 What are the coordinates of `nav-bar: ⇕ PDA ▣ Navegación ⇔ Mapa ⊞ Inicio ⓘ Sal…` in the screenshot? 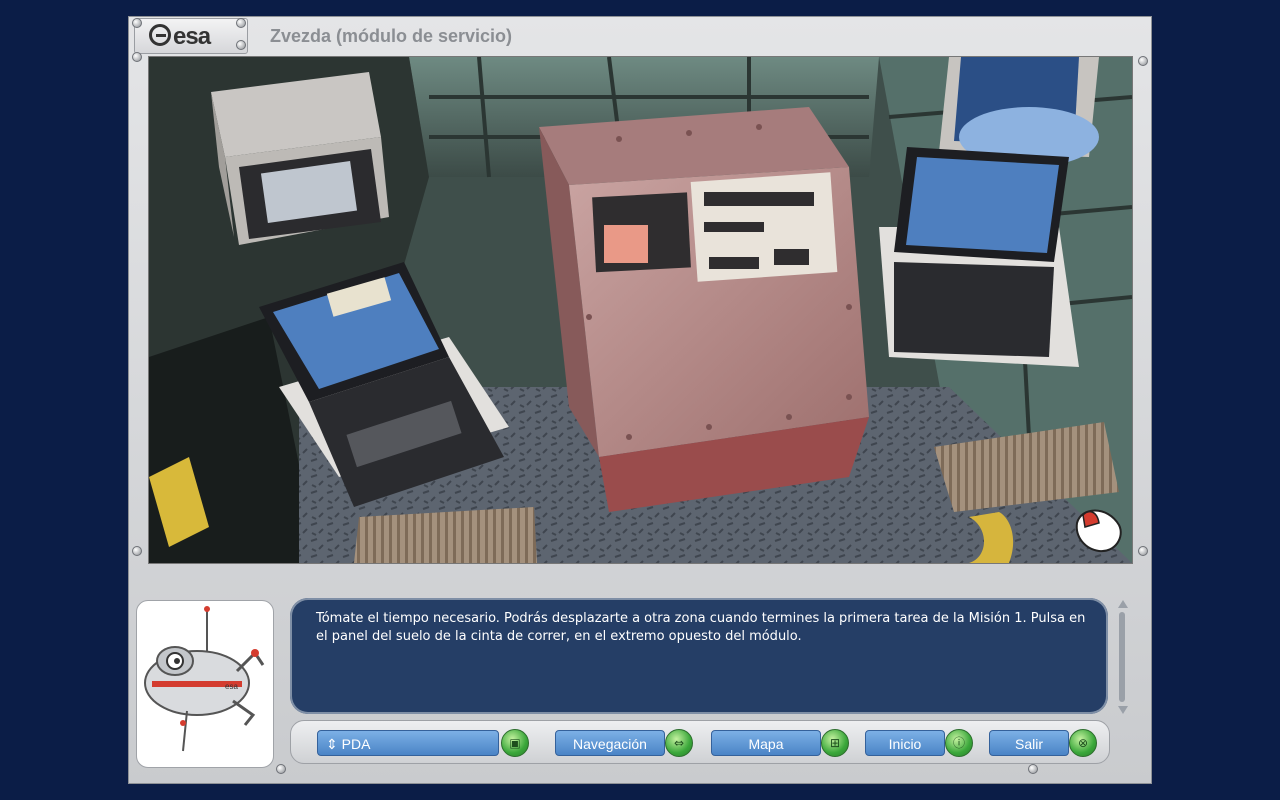 It's located at (700, 742).